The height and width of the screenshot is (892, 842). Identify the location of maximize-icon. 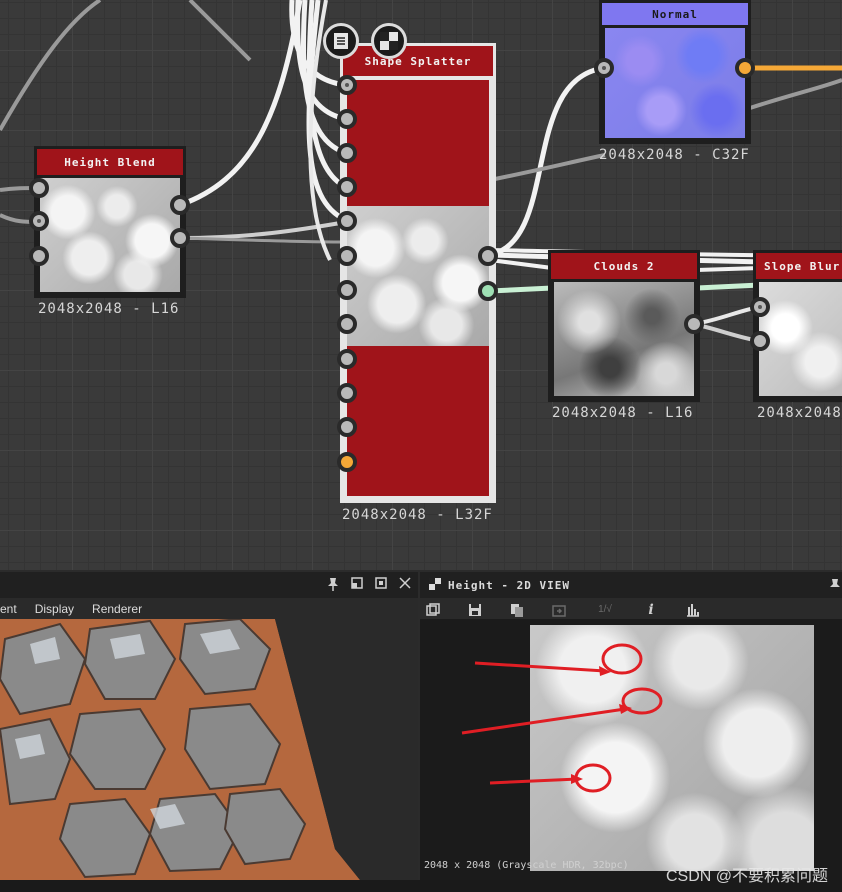
(381, 584).